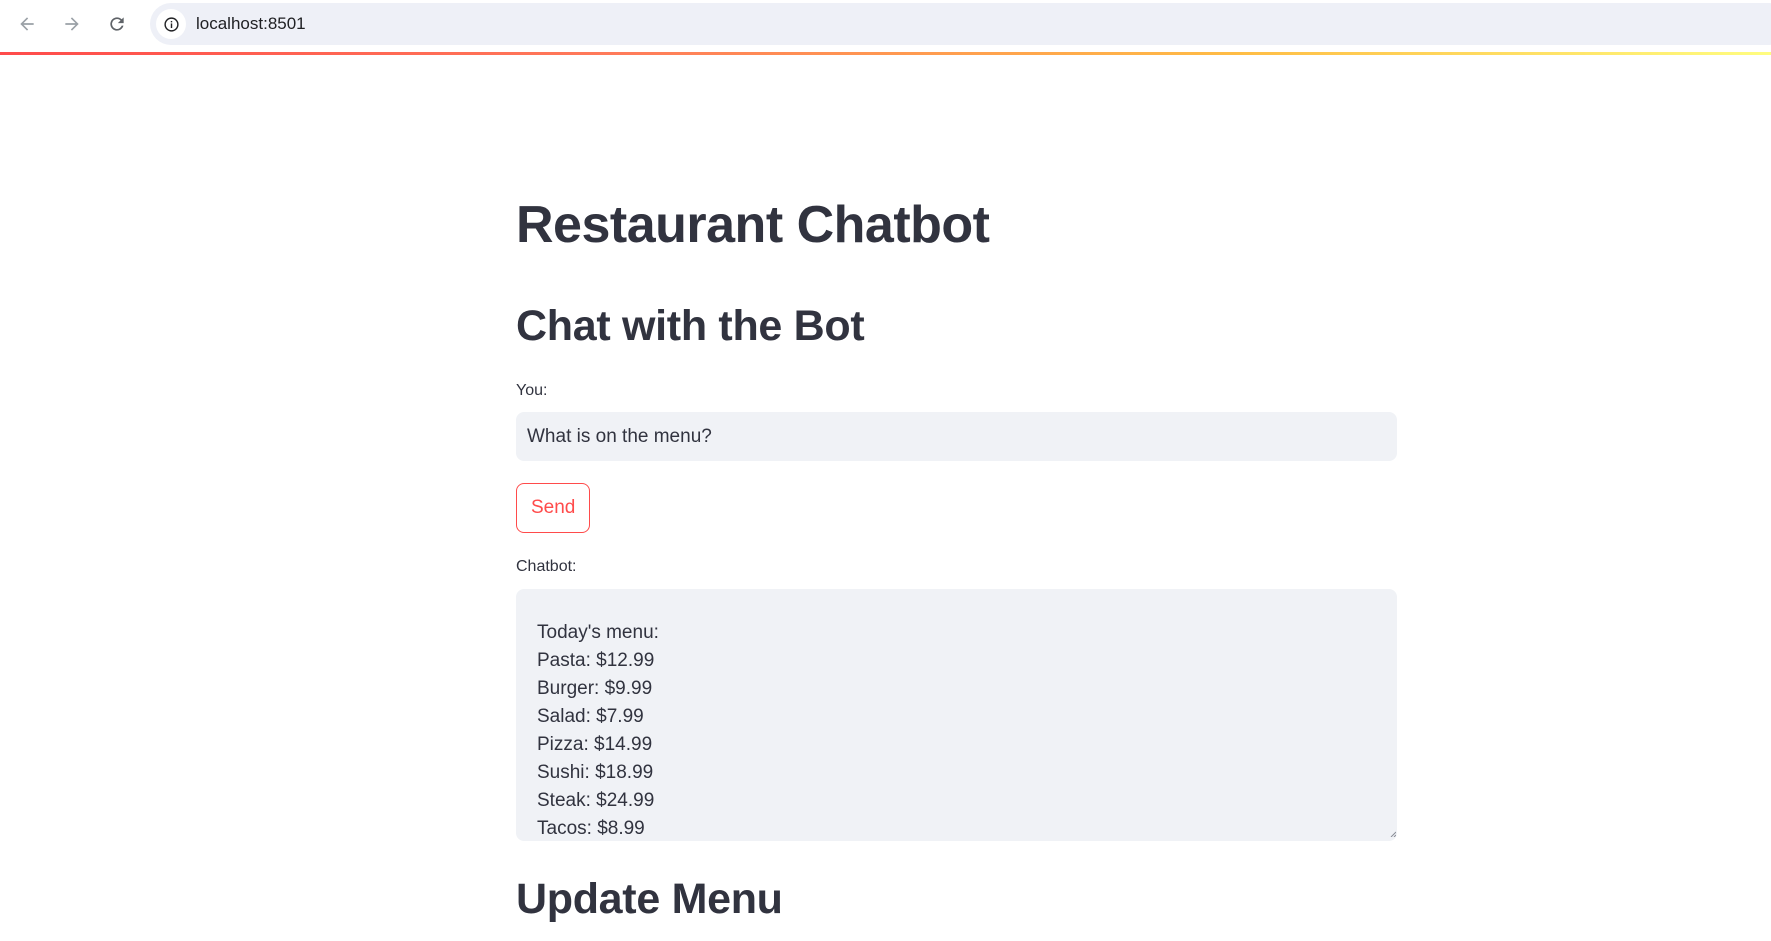 This screenshot has width=1771, height=941. I want to click on address-bar: localhost:8501, so click(960, 24).